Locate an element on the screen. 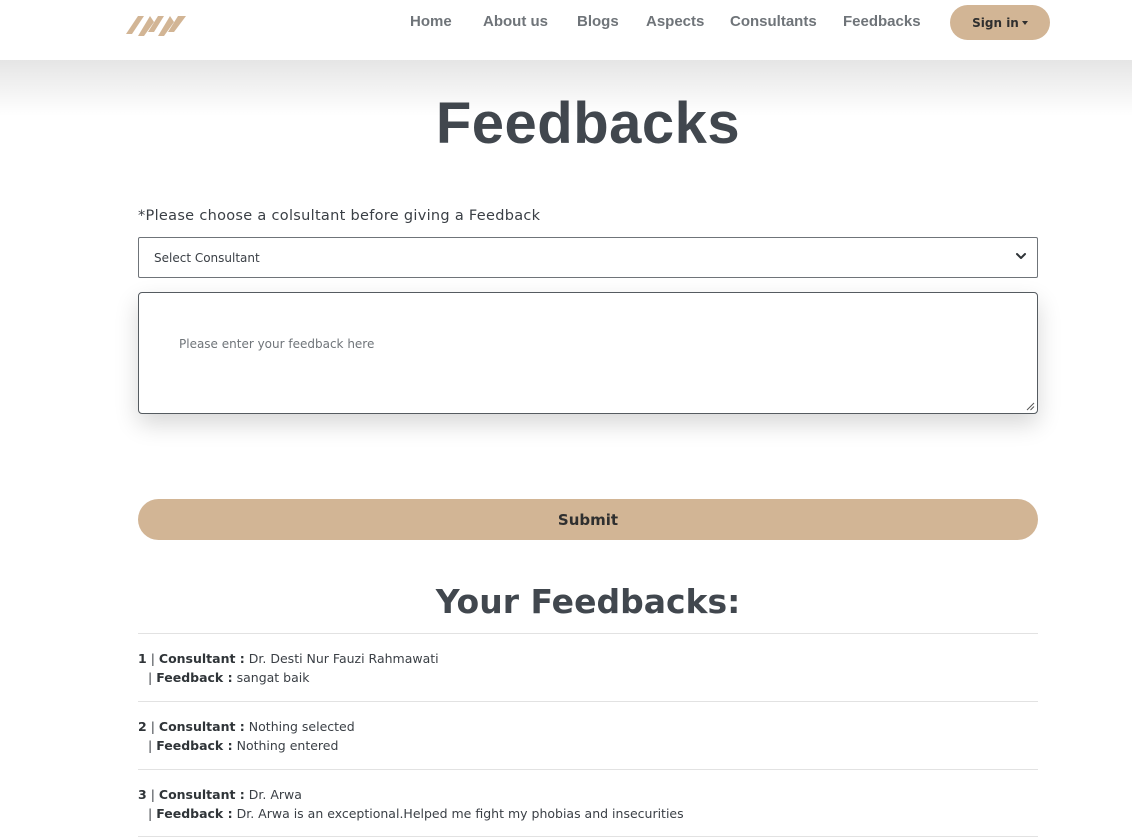  nav-blogs: Blogs is located at coordinates (598, 21).